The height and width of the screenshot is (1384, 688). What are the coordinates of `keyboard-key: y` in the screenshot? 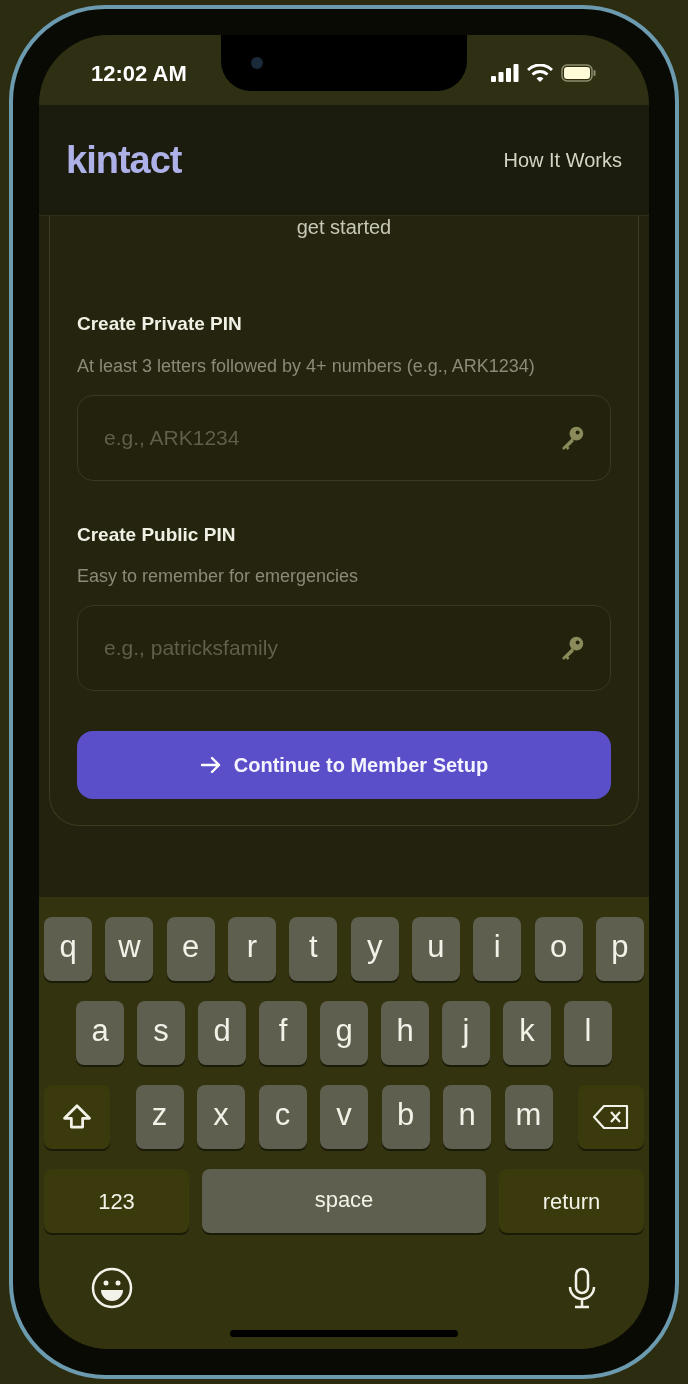 It's located at (374, 949).